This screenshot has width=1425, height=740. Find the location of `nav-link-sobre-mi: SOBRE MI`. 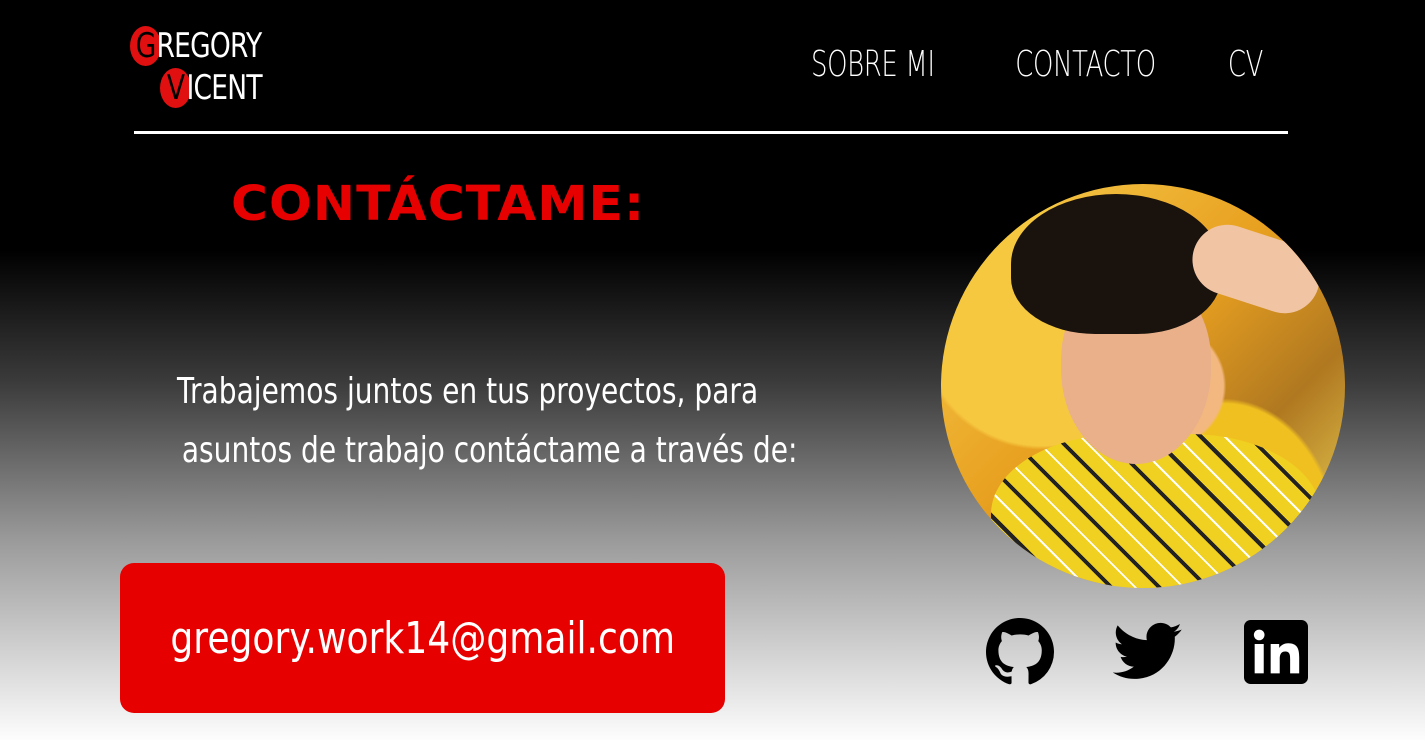

nav-link-sobre-mi: SOBRE MI is located at coordinates (873, 64).